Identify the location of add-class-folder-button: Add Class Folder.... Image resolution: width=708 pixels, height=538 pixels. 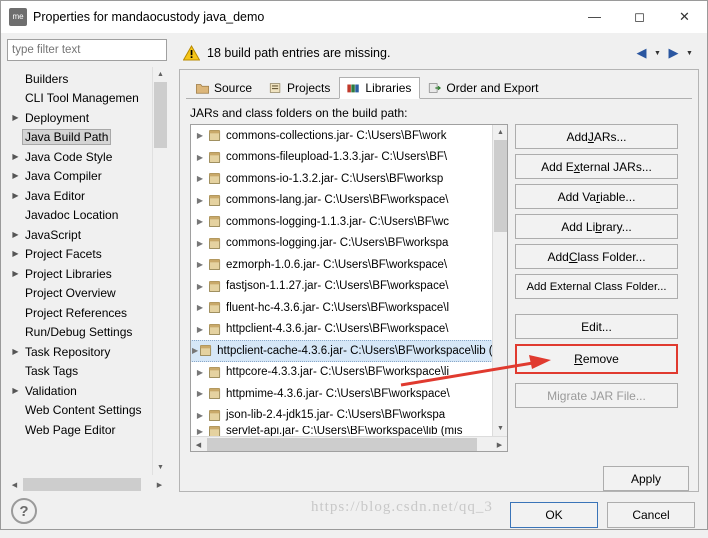
(596, 256).